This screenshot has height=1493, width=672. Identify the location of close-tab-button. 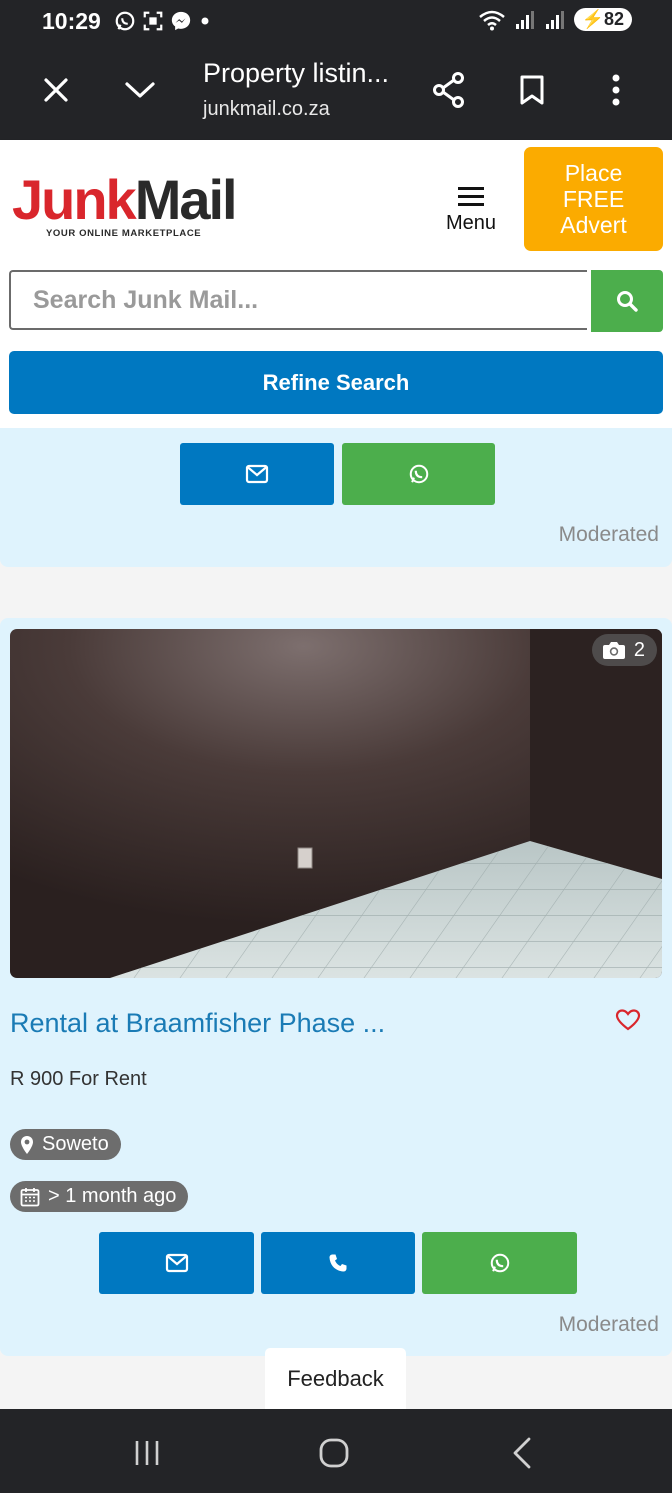
(56, 90).